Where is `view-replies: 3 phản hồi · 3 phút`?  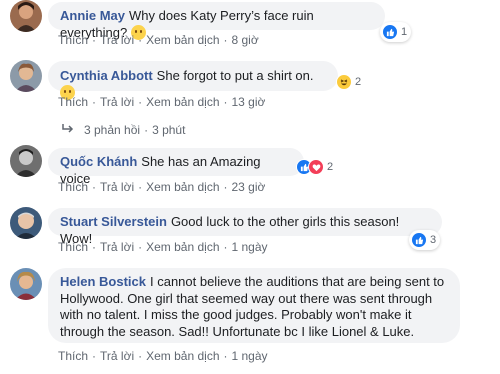
view-replies: 3 phản hồi · 3 phút is located at coordinates (123, 130).